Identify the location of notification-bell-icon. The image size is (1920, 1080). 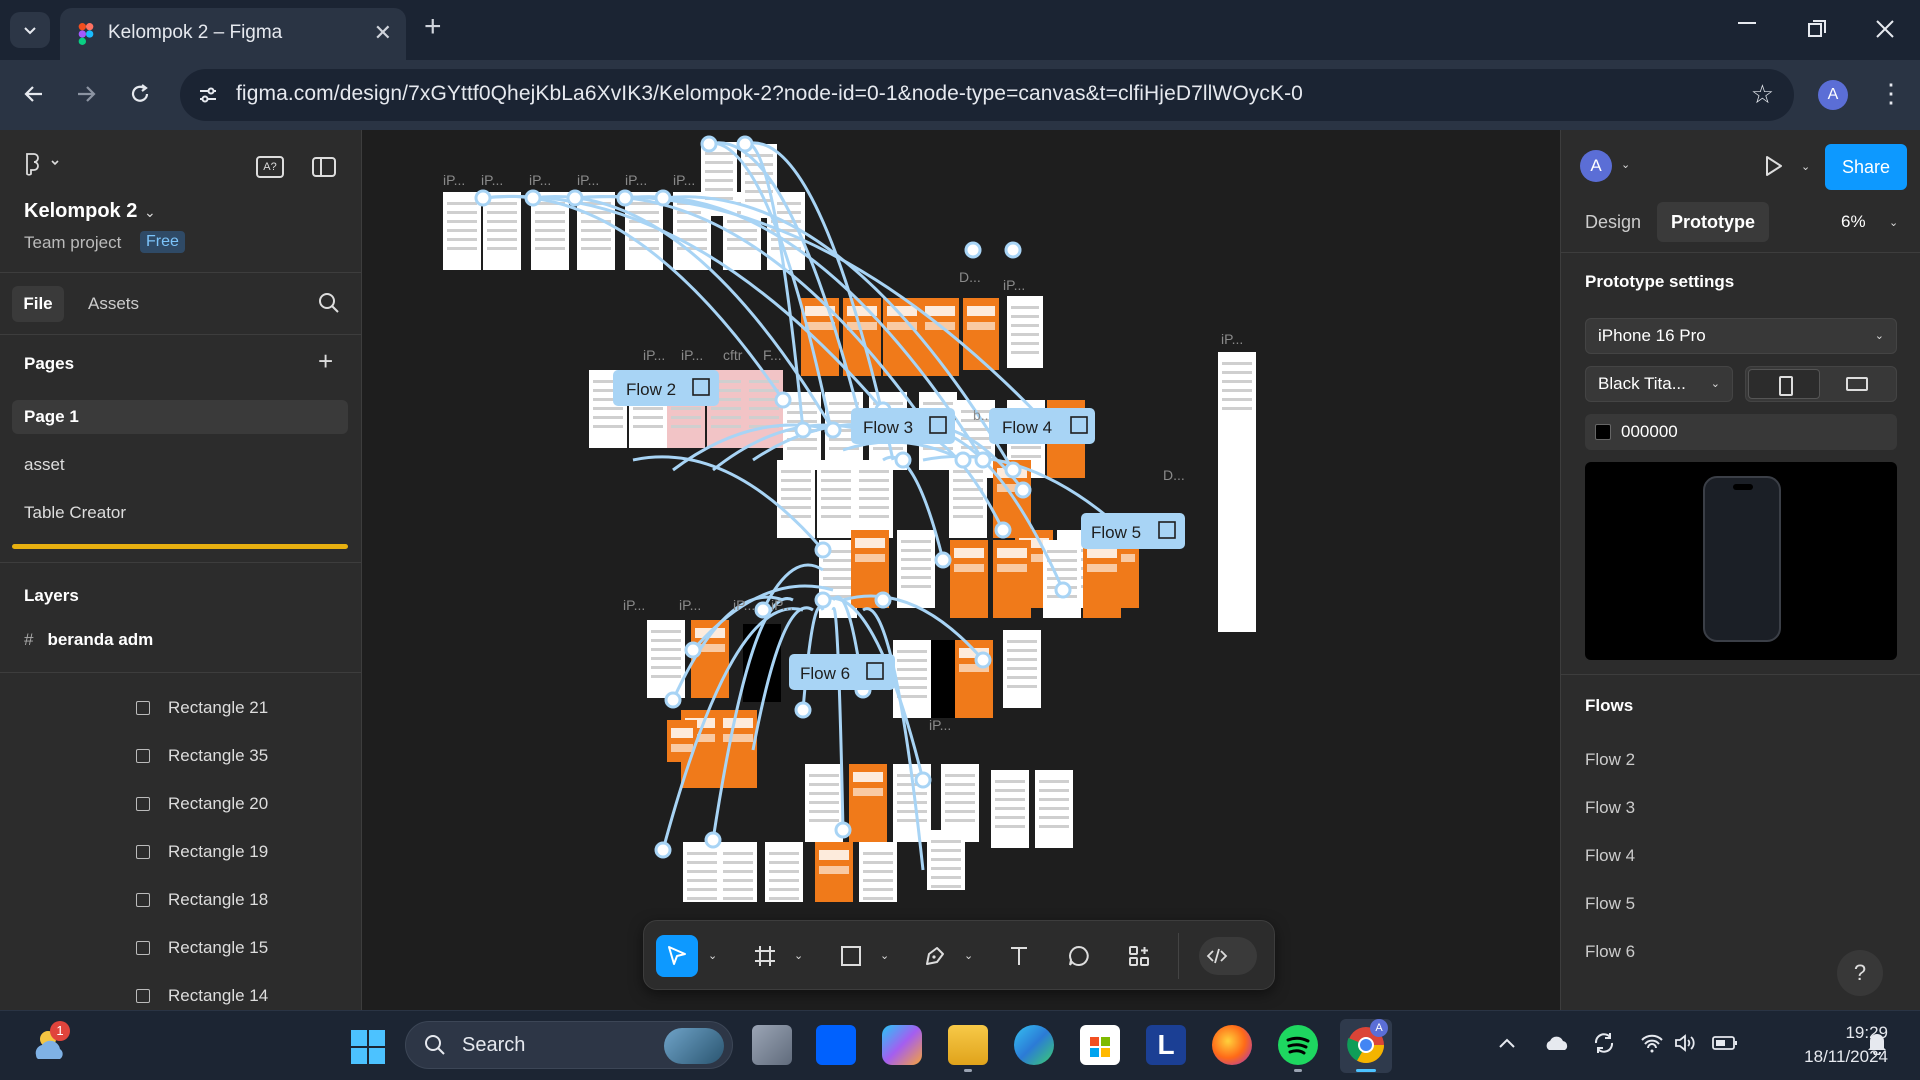
(1877, 1043).